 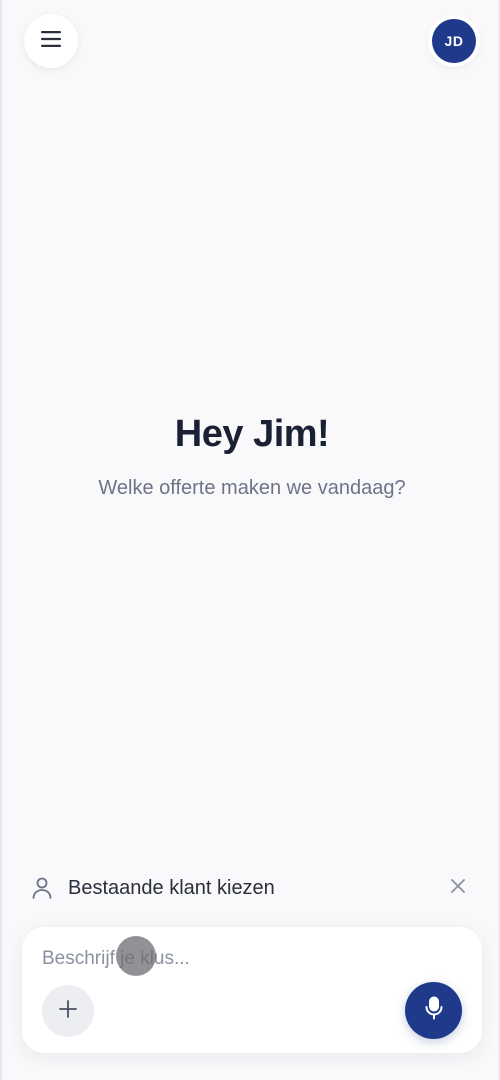 I want to click on voice-input-button, so click(x=433, y=1010).